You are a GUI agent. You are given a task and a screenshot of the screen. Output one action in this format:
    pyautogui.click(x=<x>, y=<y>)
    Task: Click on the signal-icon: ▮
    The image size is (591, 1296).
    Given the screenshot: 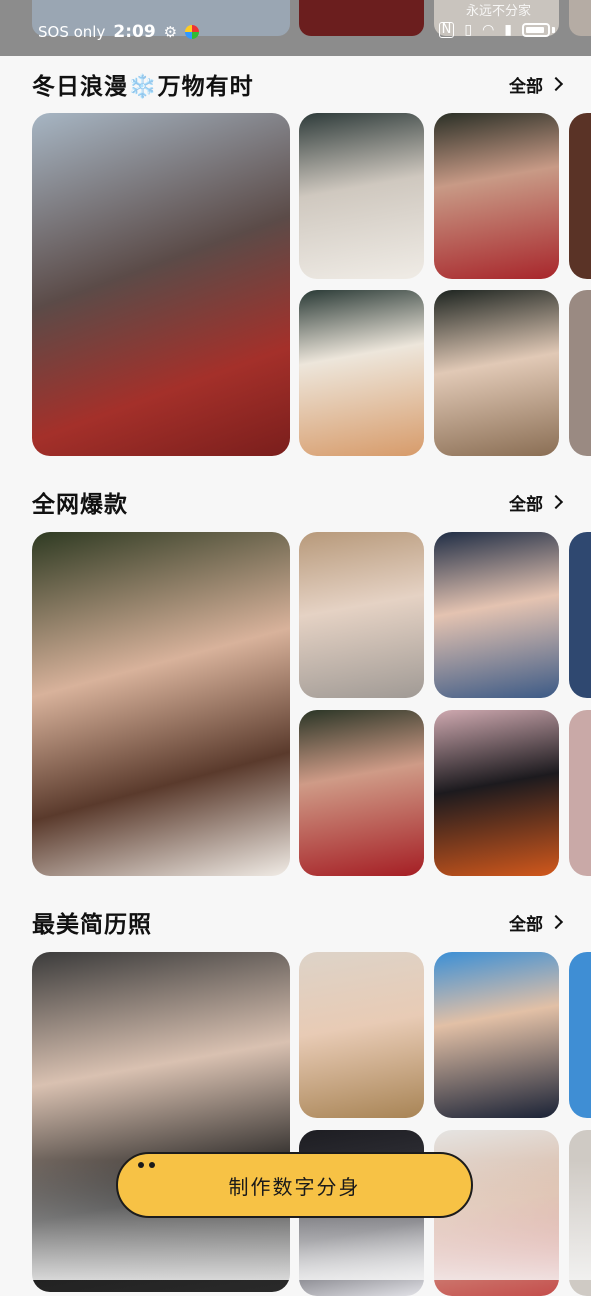 What is the action you would take?
    pyautogui.click(x=508, y=30)
    